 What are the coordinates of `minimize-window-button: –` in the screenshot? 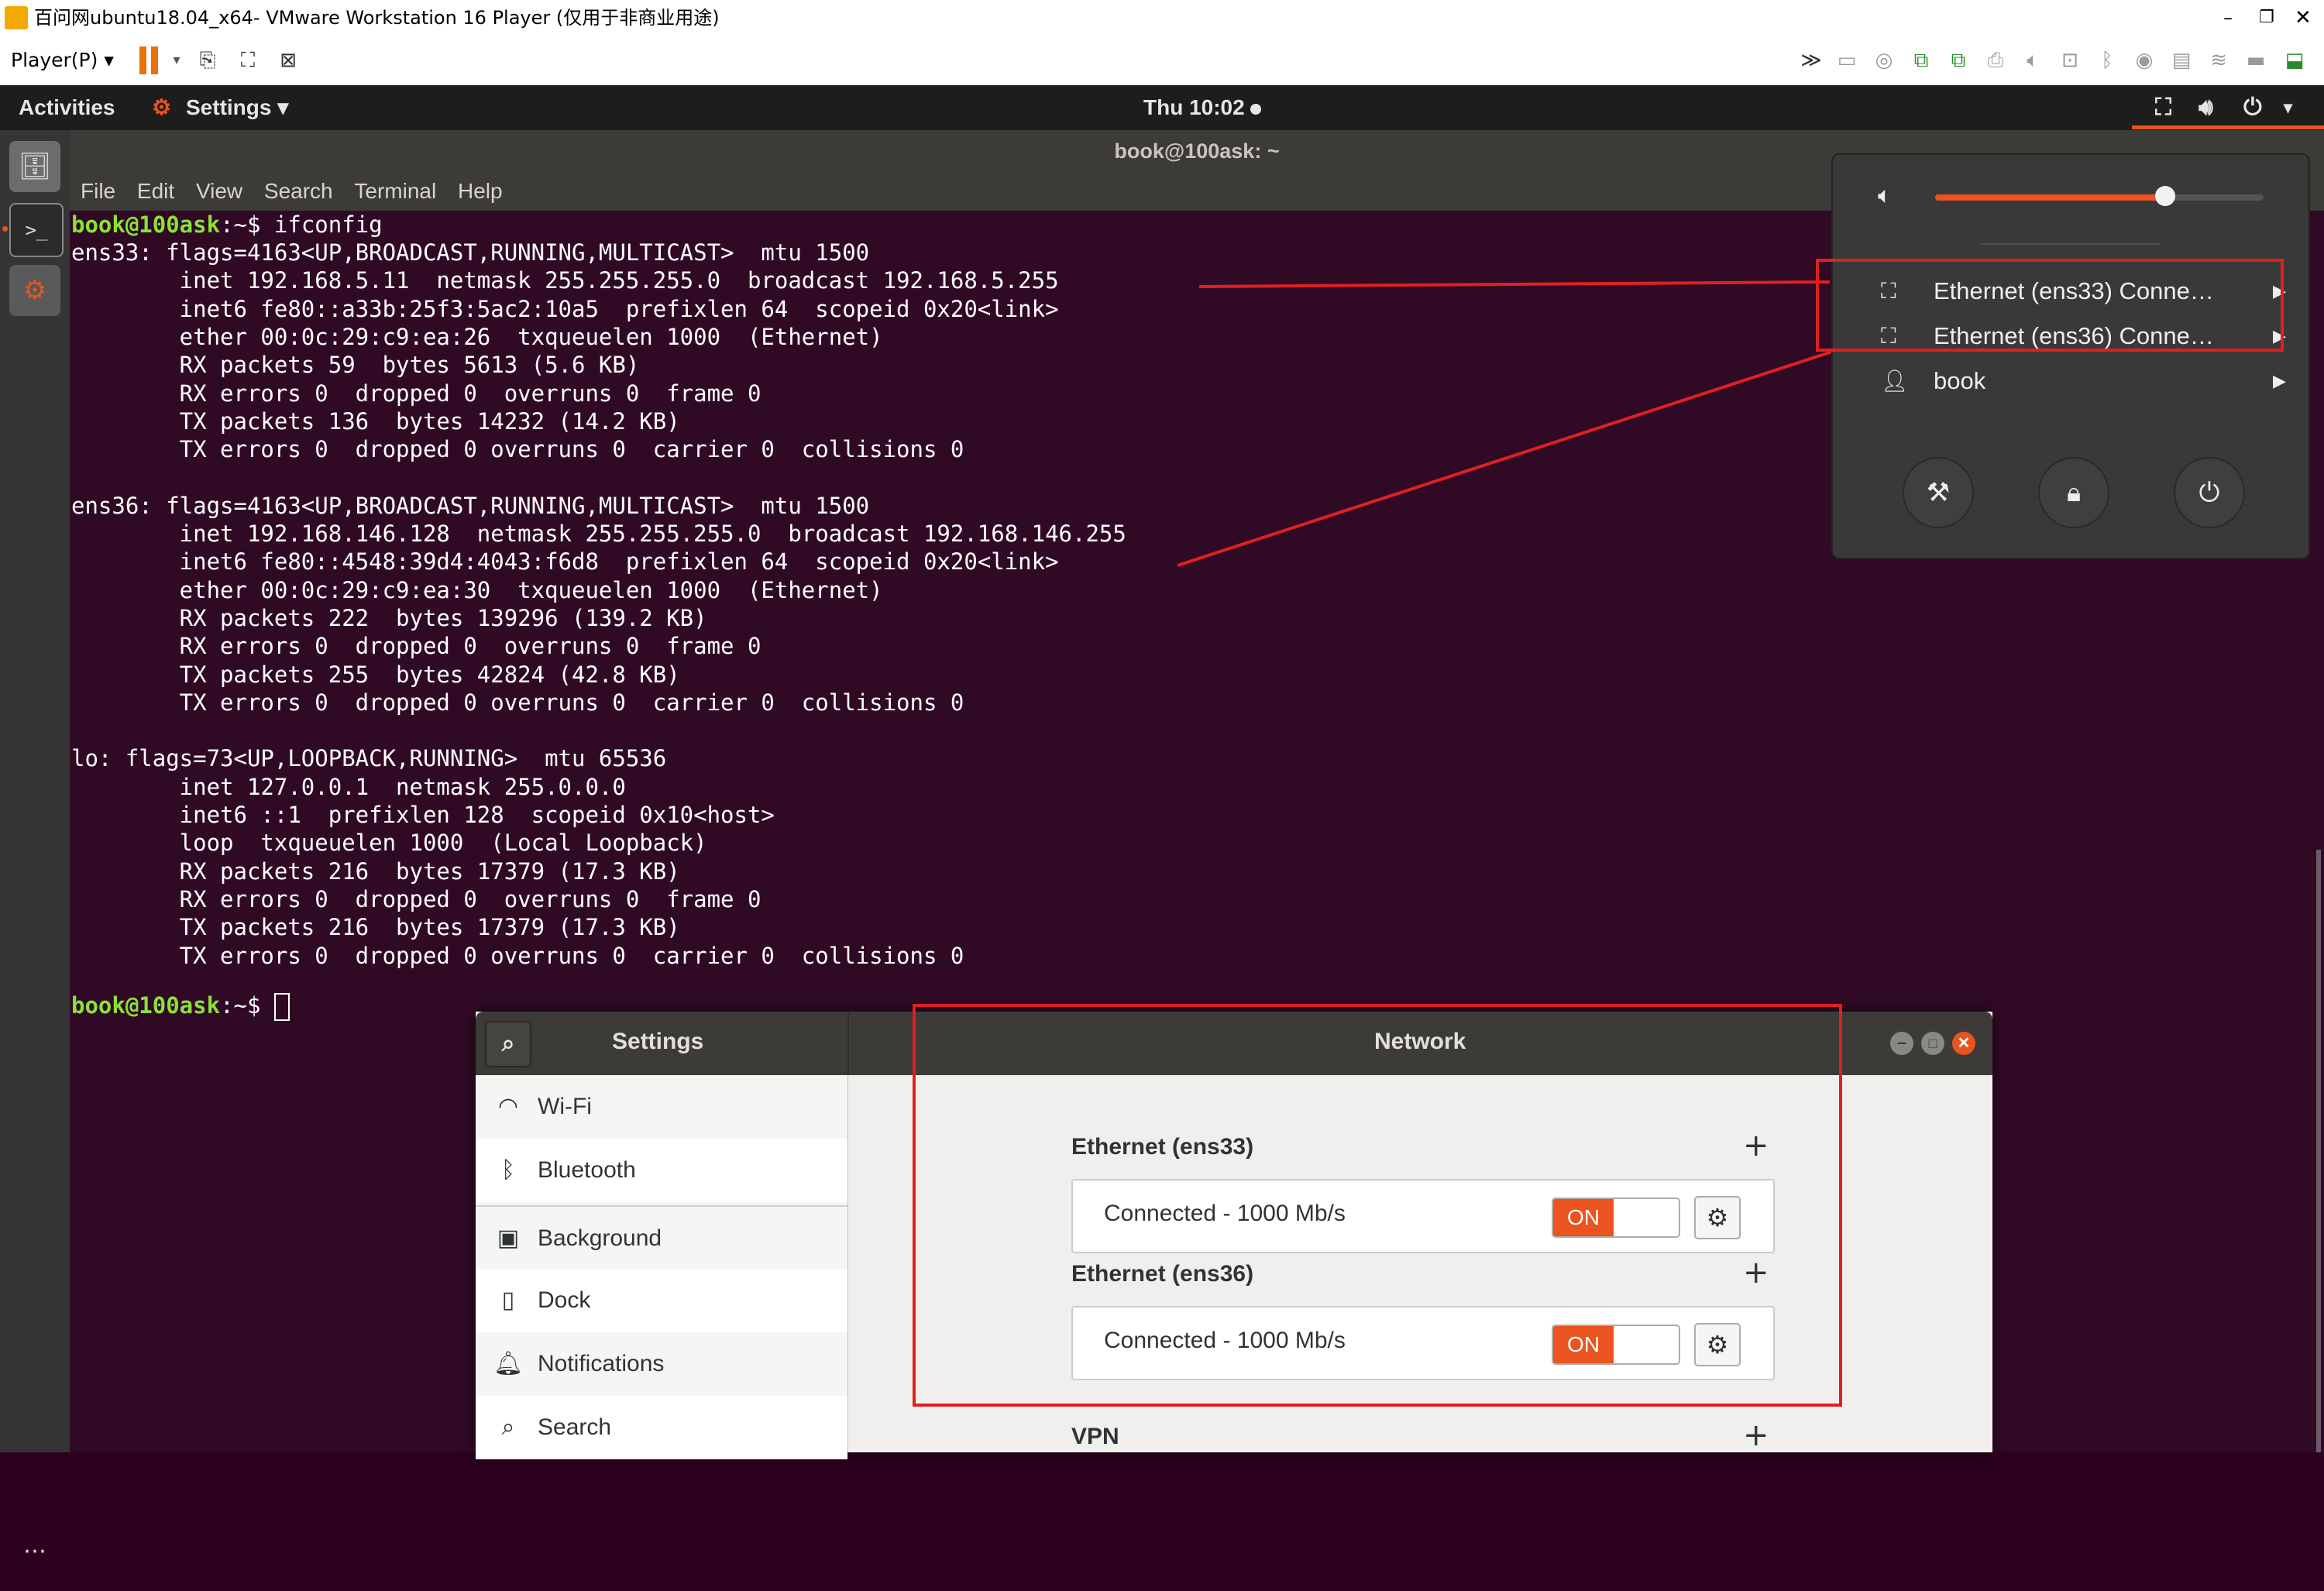 It's located at (1901, 1043).